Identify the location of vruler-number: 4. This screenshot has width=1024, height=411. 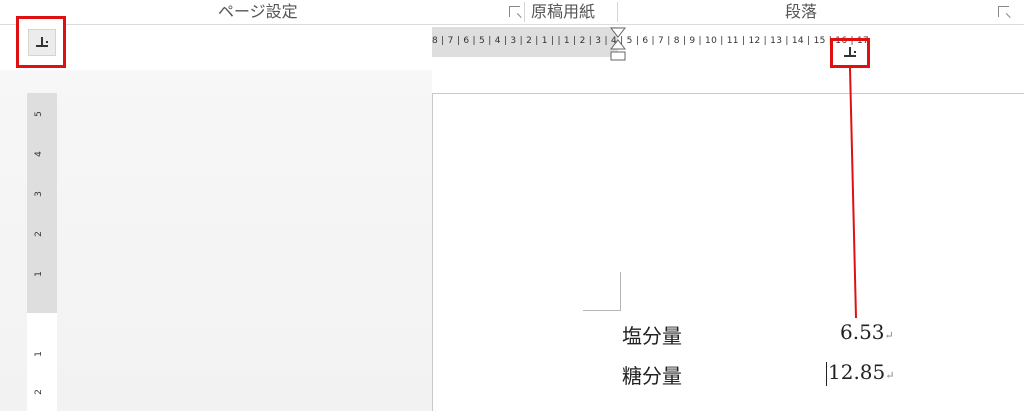
(38, 154).